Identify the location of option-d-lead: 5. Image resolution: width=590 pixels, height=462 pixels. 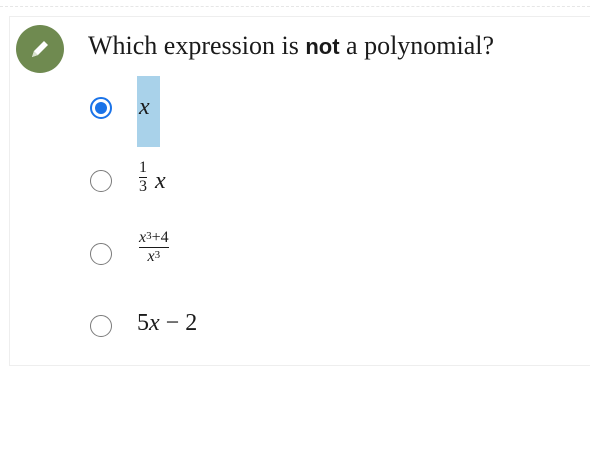
(143, 323).